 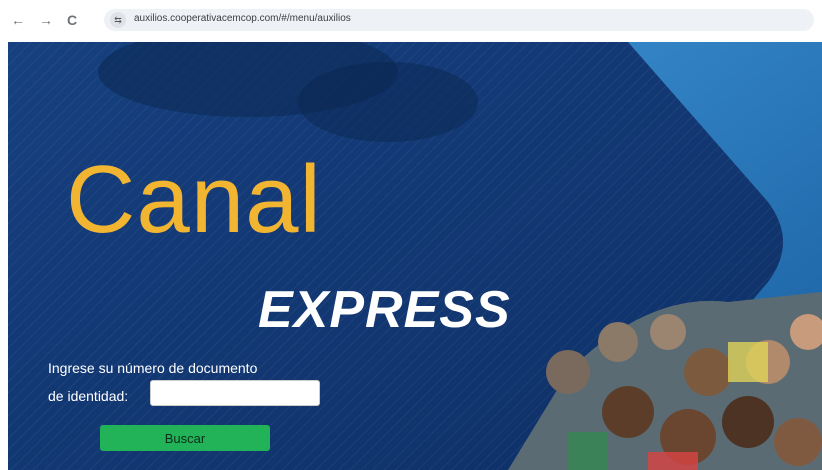 What do you see at coordinates (384, 310) in the screenshot?
I see `hero-subtitle: EXPRESS` at bounding box center [384, 310].